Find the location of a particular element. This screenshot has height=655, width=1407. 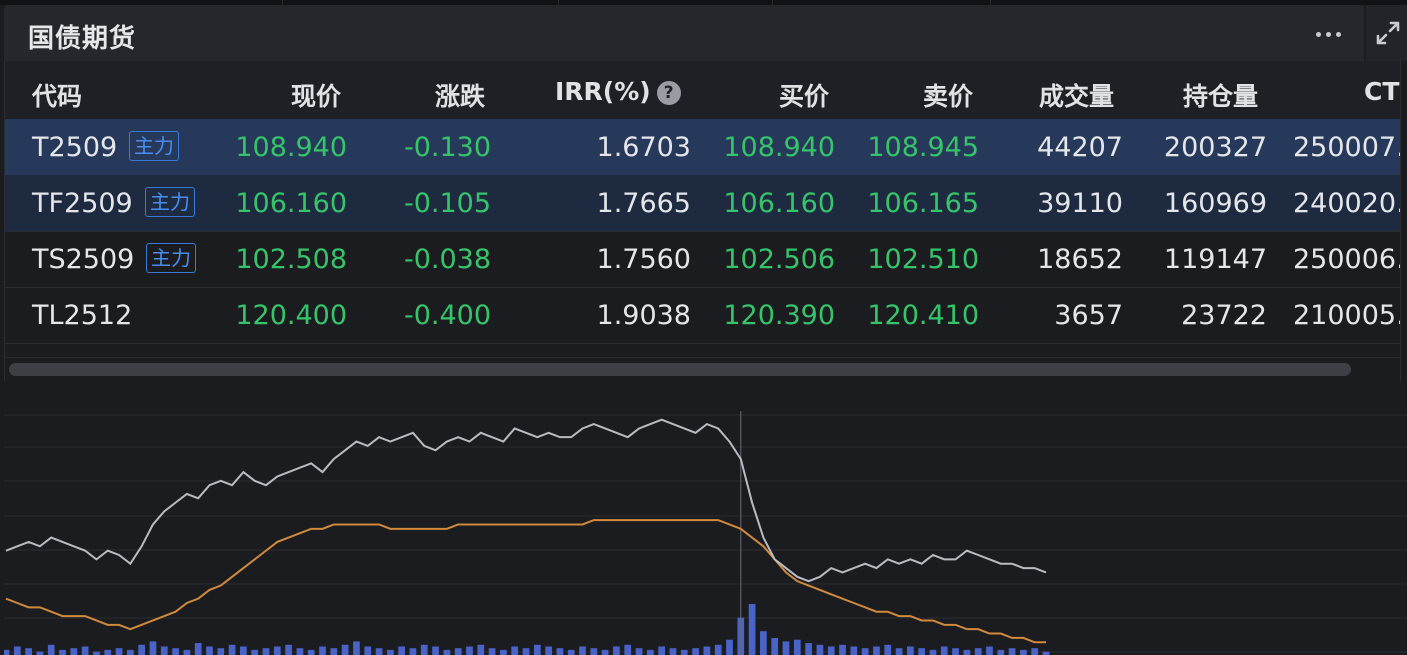

horizontal-scrollbar is located at coordinates (702, 368).